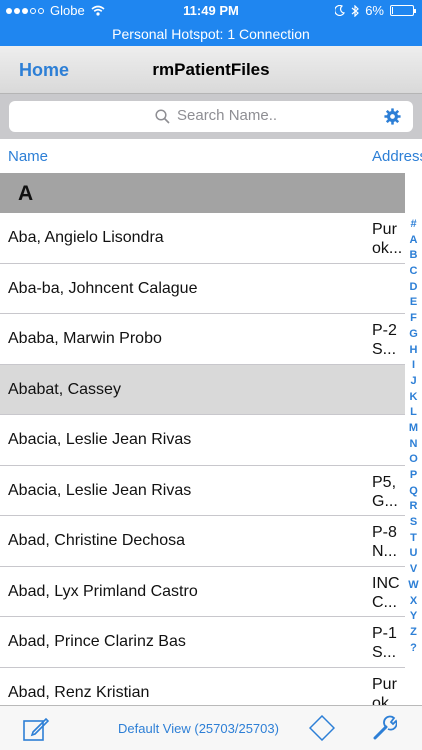  What do you see at coordinates (413, 272) in the screenshot?
I see `index-letter: C` at bounding box center [413, 272].